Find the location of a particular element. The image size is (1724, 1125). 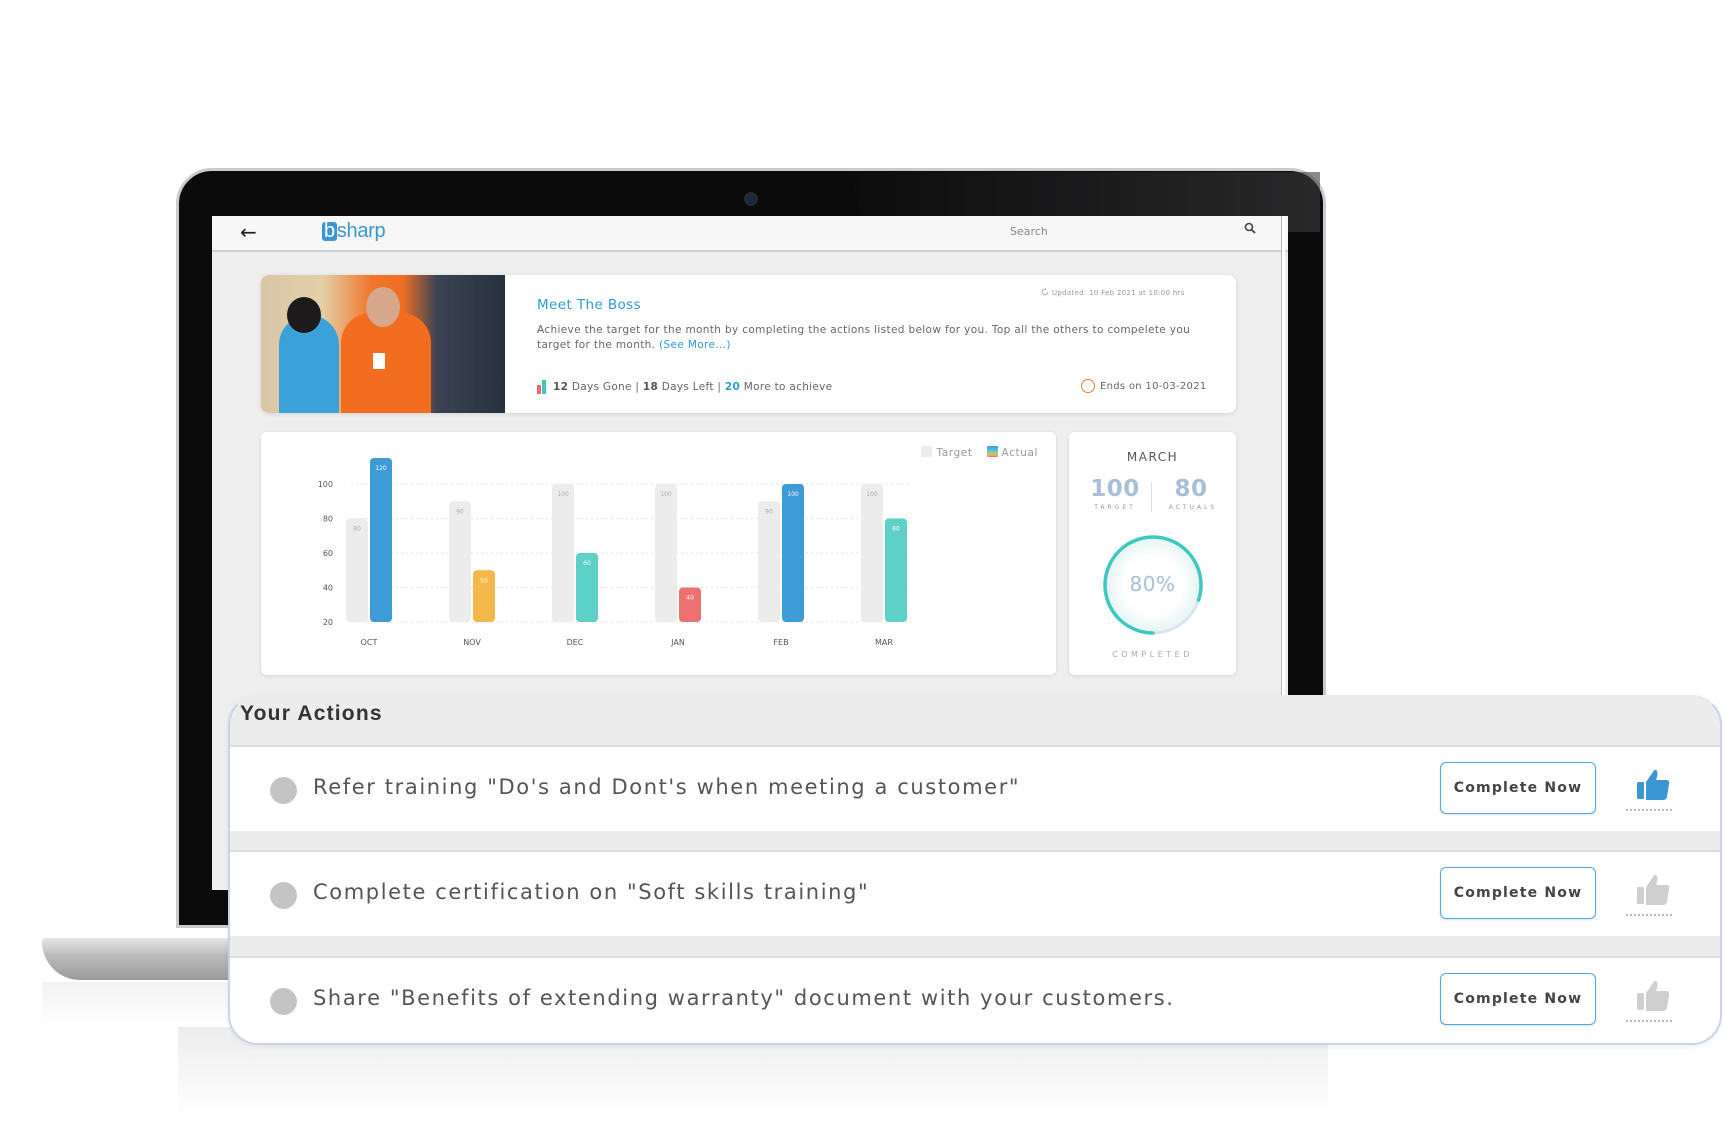

divider is located at coordinates (1151, 497).